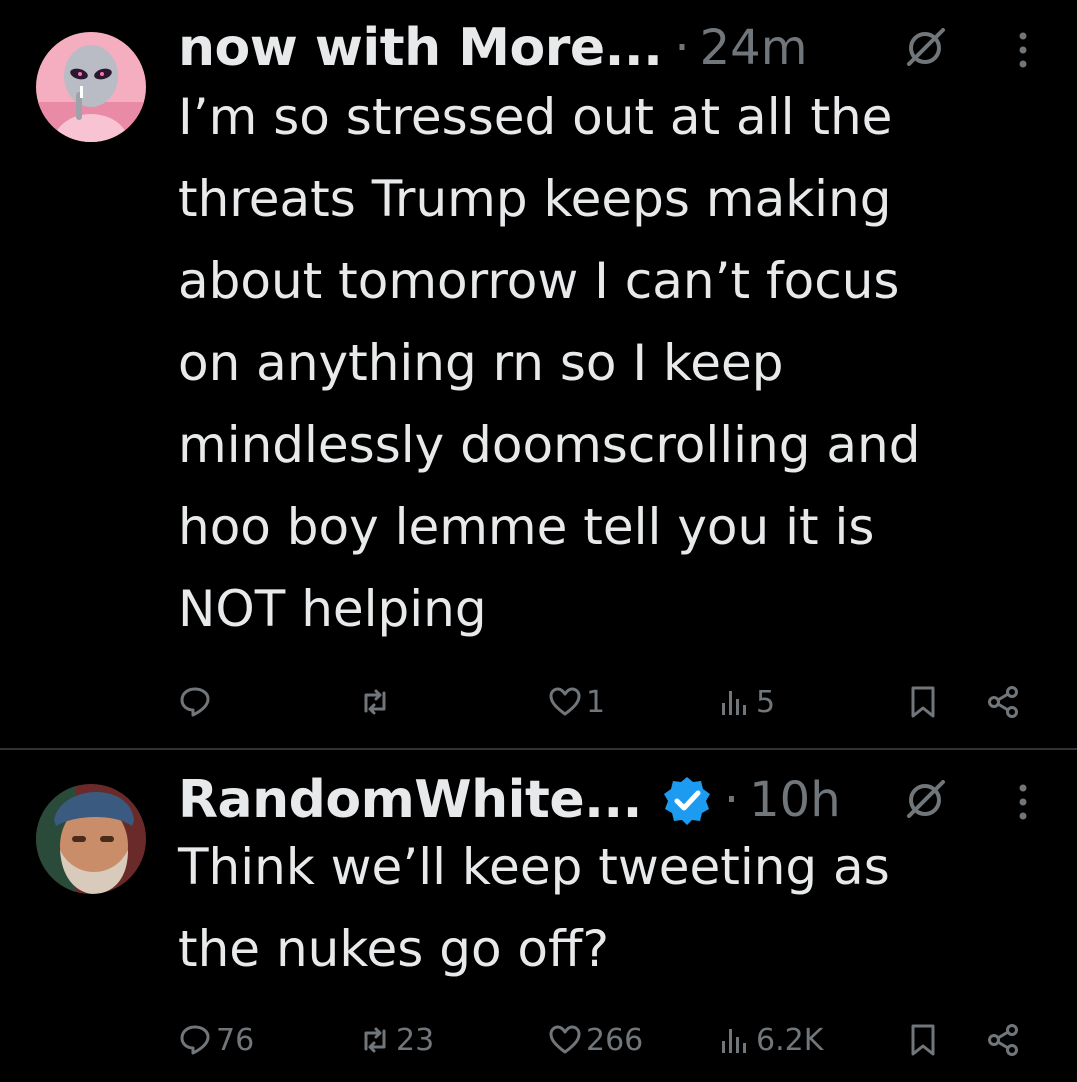 This screenshot has width=1077, height=1082. What do you see at coordinates (754, 48) in the screenshot?
I see `timestamp: 24m` at bounding box center [754, 48].